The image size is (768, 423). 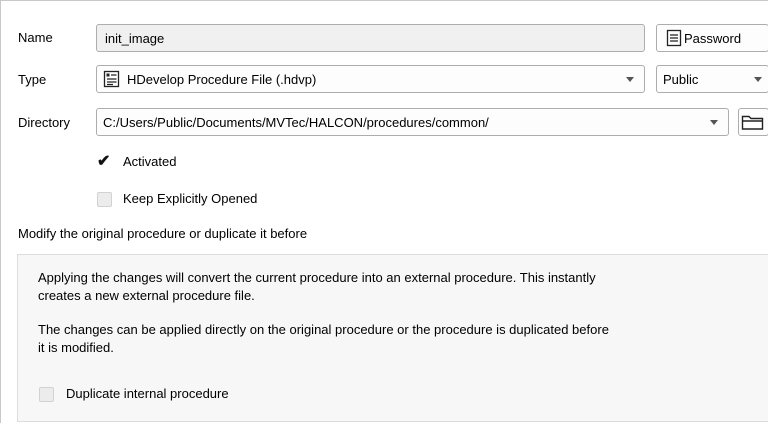 I want to click on name-field: init_image, so click(x=370, y=38).